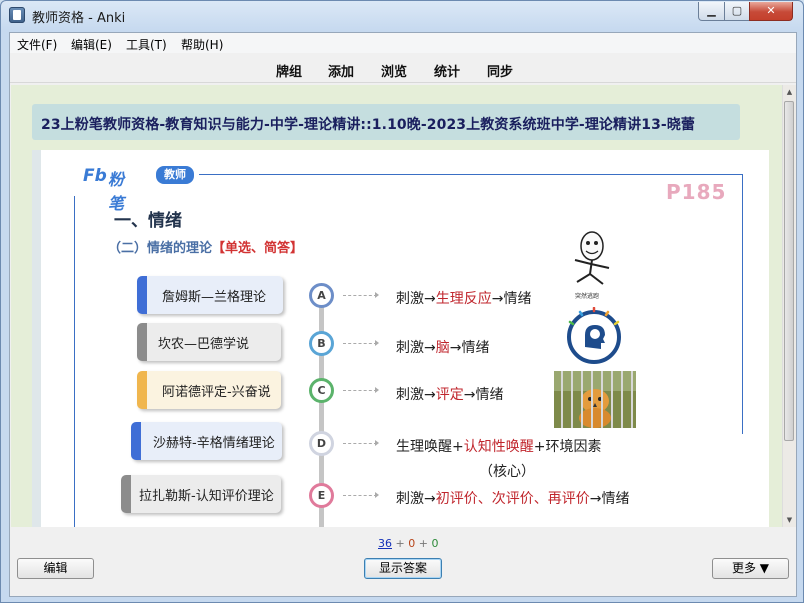  What do you see at coordinates (500, 70) in the screenshot?
I see `toolbar-sync: 同步` at bounding box center [500, 70].